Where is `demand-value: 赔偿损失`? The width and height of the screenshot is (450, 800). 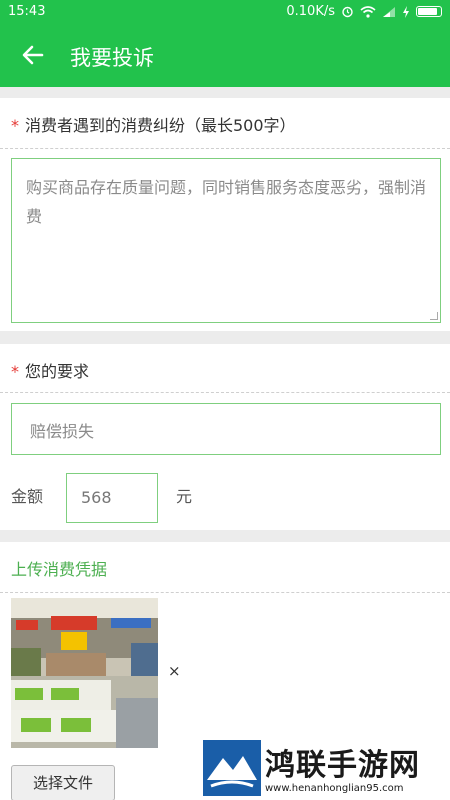 demand-value: 赔偿损失 is located at coordinates (62, 431).